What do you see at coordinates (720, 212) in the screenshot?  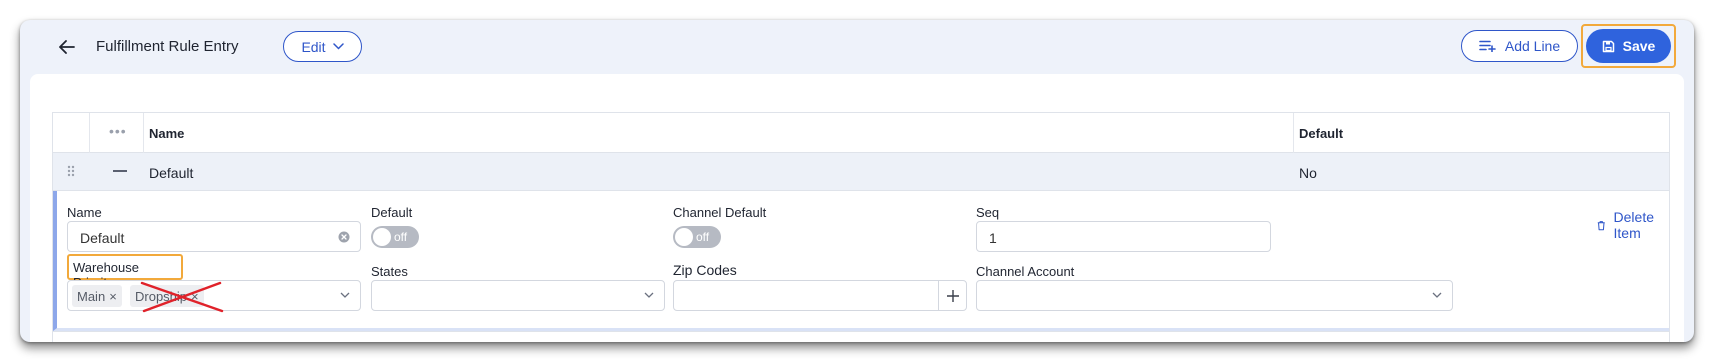 I see `channel-default-field-label: Channel Default` at bounding box center [720, 212].